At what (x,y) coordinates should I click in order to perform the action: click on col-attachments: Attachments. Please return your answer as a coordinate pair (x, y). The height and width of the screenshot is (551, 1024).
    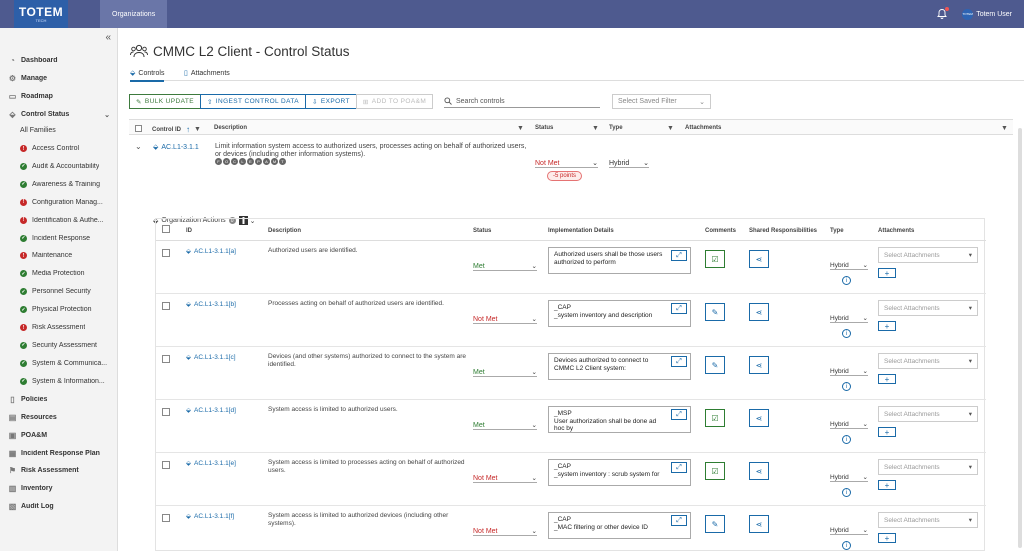
    Looking at the image, I should click on (703, 128).